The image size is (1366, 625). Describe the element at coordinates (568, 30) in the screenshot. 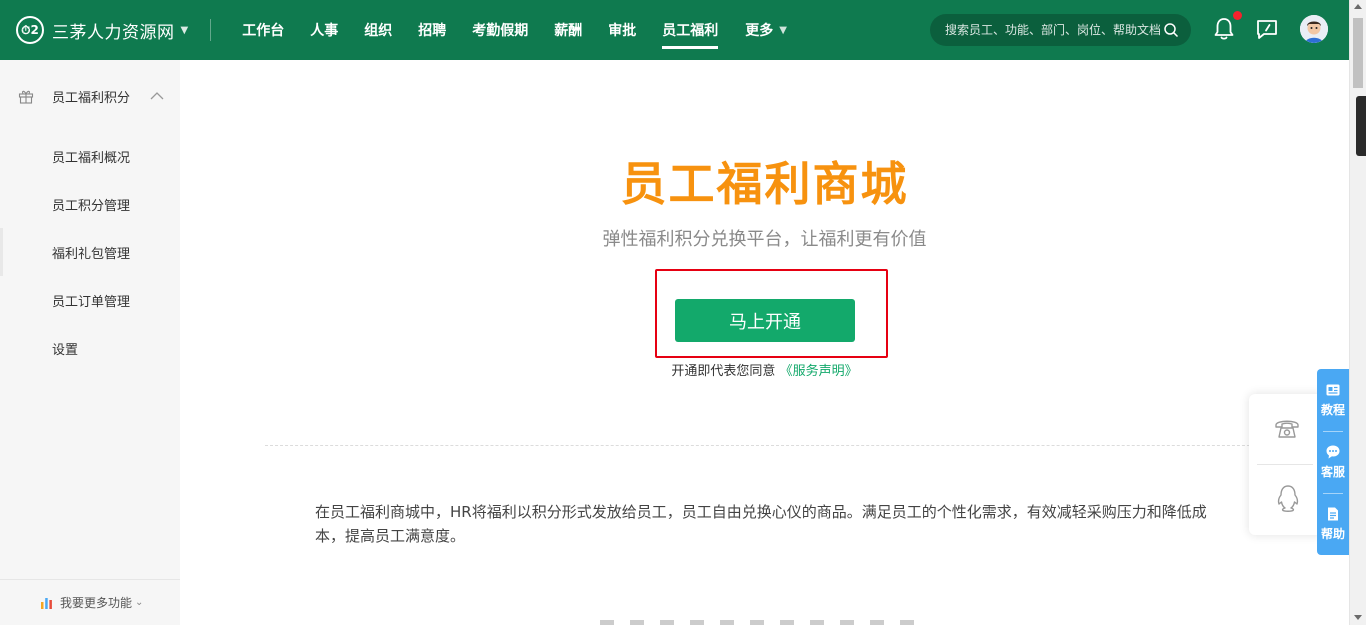

I see `nav-item-payroll: 薪酬` at that location.